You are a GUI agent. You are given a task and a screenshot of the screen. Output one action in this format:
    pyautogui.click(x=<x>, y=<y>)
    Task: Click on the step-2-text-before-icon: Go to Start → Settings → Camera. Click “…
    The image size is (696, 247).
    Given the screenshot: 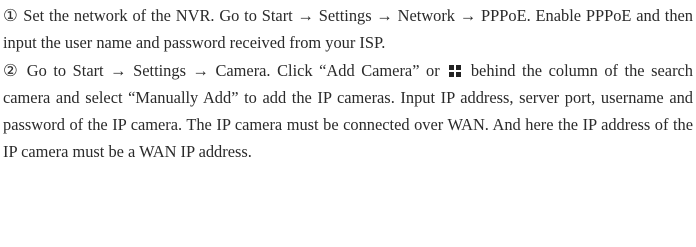 What is the action you would take?
    pyautogui.click(x=230, y=70)
    